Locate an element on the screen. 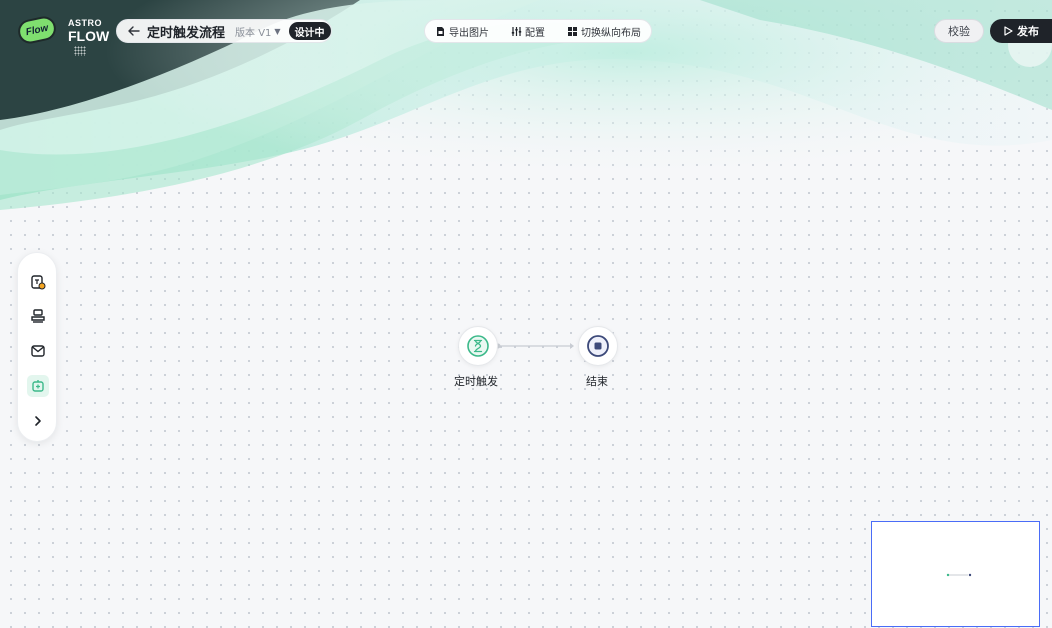  config-button: 配置 is located at coordinates (528, 31).